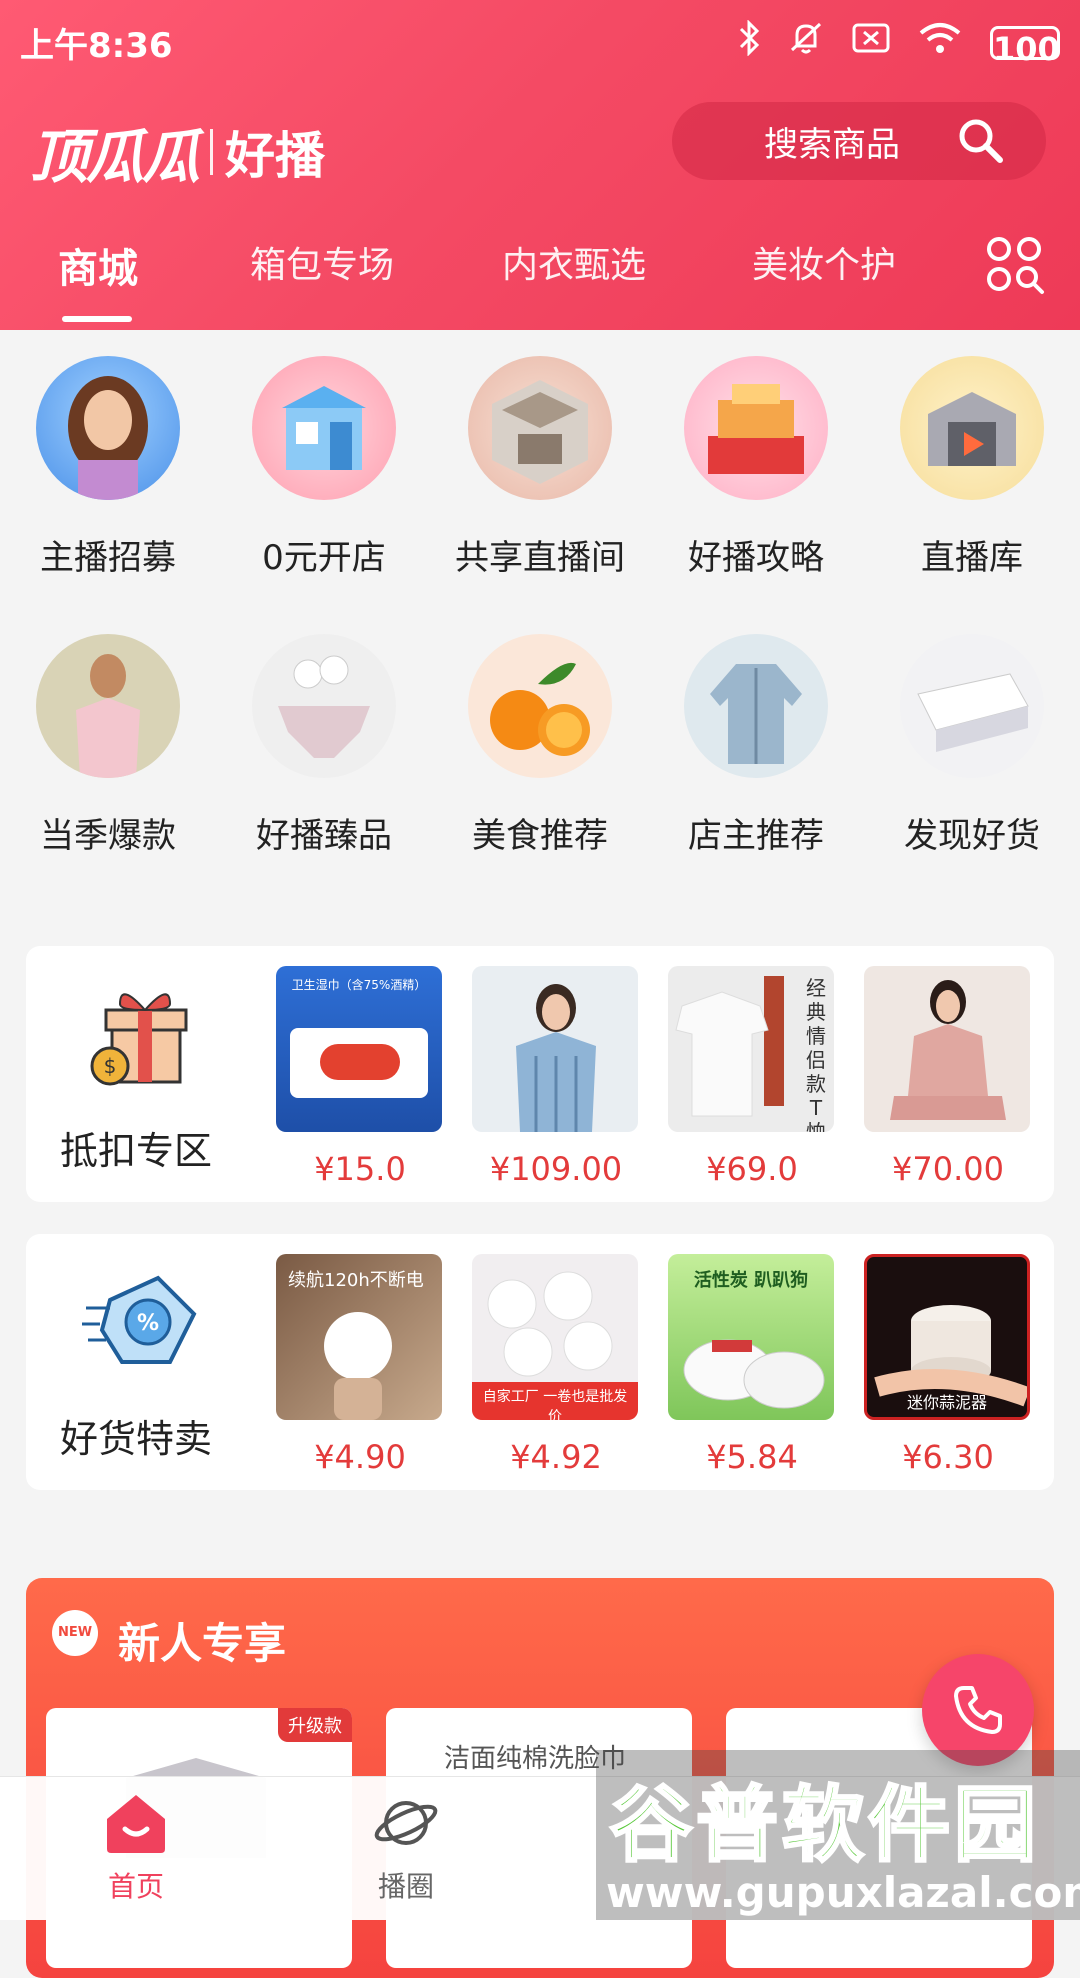 This screenshot has width=1080, height=1978. What do you see at coordinates (556, 1365) in the screenshot?
I see `product-card: 自家工厂 一卷也是批发价 ¥4.92` at bounding box center [556, 1365].